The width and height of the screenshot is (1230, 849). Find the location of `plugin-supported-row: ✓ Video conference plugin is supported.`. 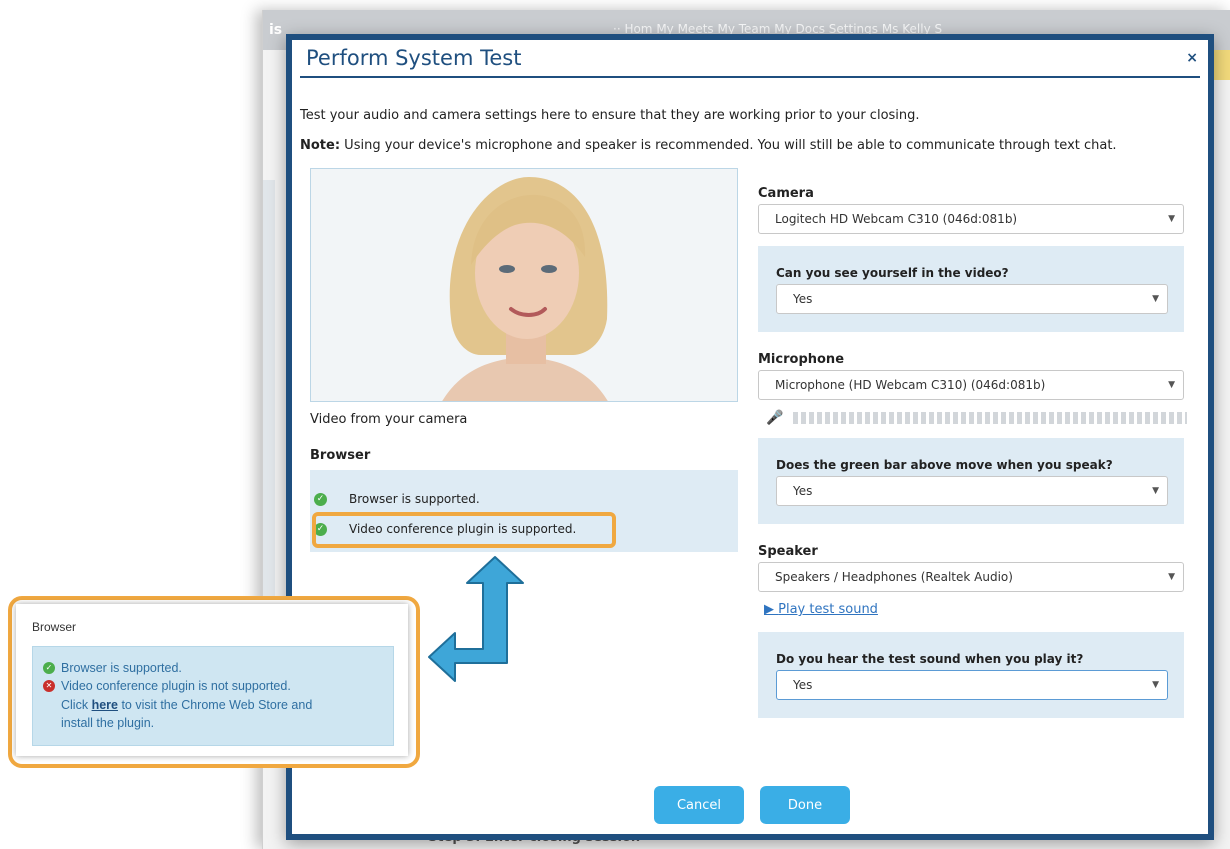

plugin-supported-row: ✓ Video conference plugin is supported. is located at coordinates (445, 529).